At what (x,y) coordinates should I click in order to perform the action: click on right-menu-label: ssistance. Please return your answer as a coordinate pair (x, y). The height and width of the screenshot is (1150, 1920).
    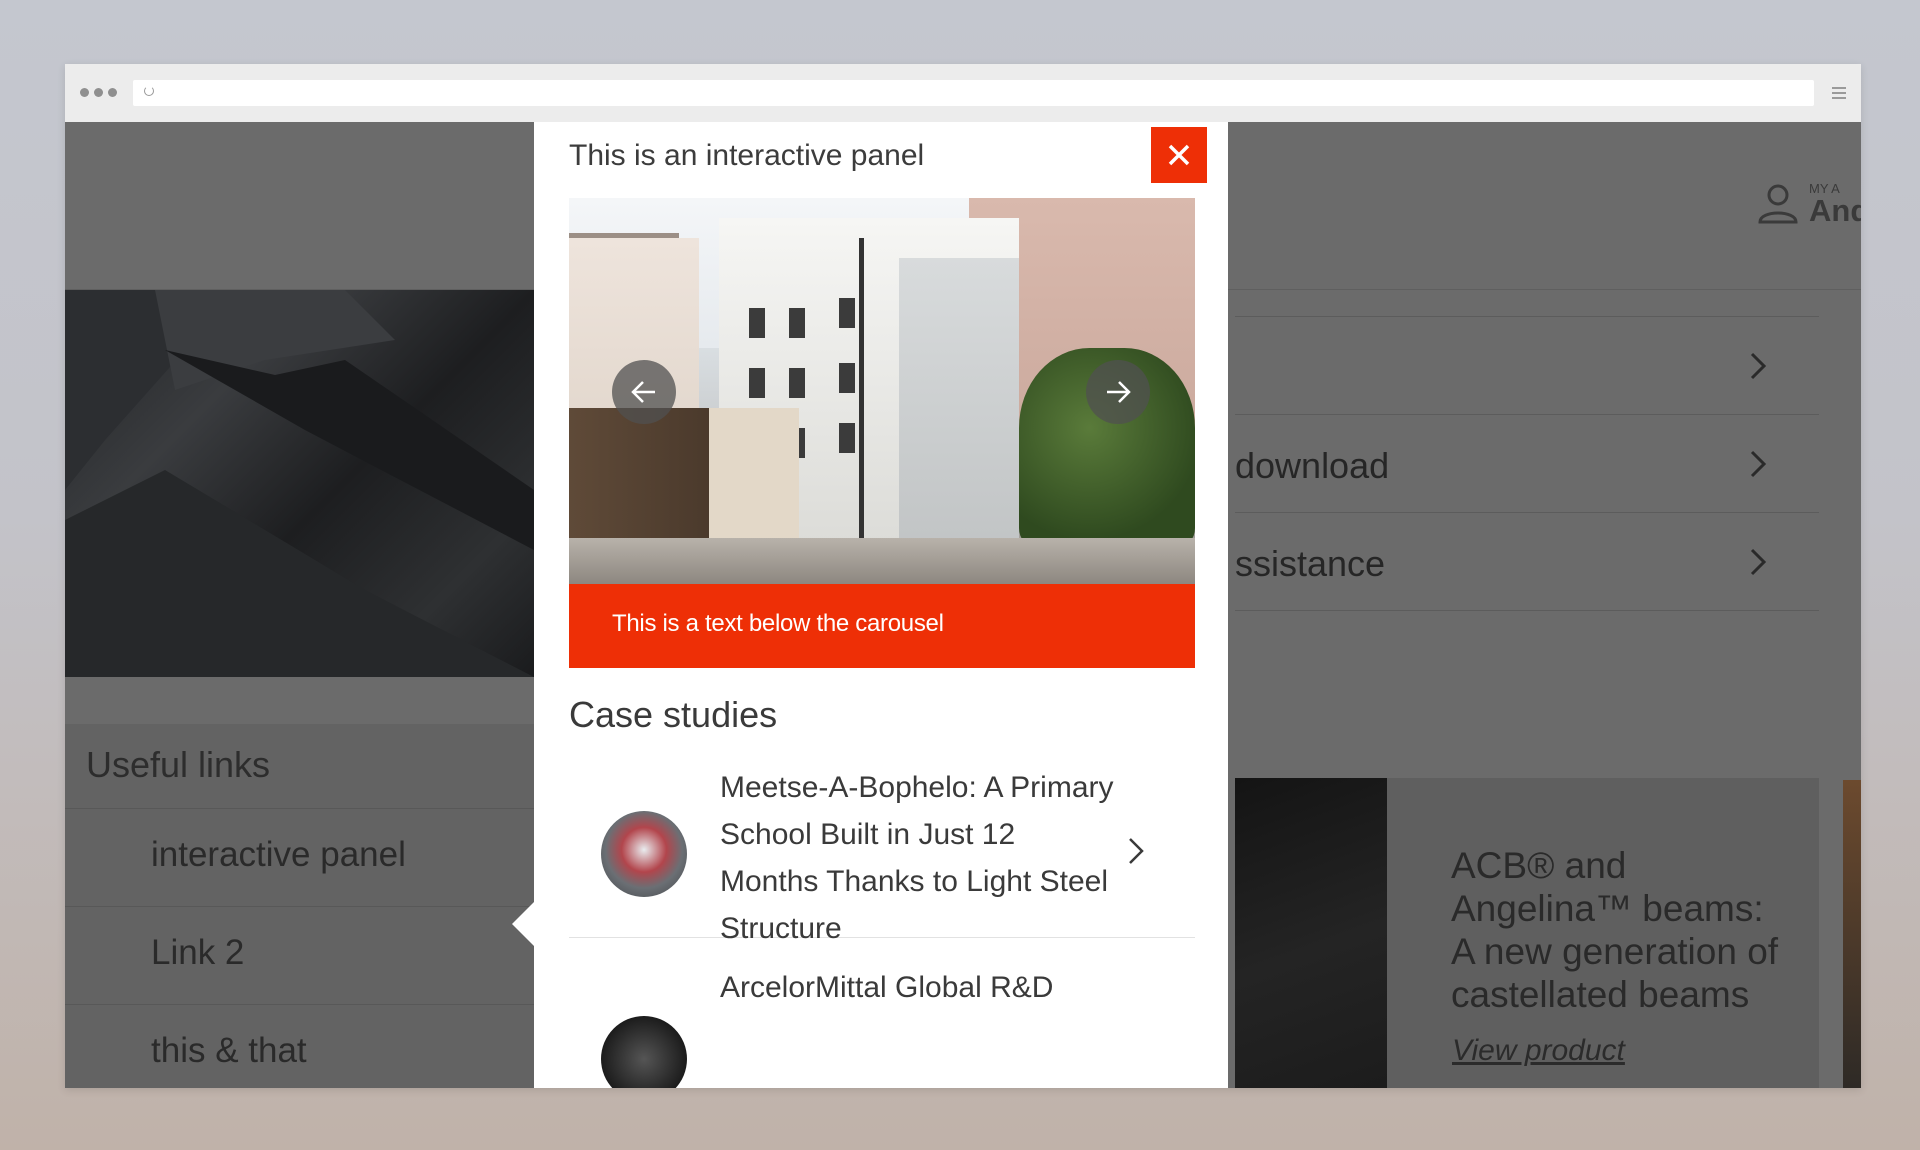
    Looking at the image, I should click on (1310, 563).